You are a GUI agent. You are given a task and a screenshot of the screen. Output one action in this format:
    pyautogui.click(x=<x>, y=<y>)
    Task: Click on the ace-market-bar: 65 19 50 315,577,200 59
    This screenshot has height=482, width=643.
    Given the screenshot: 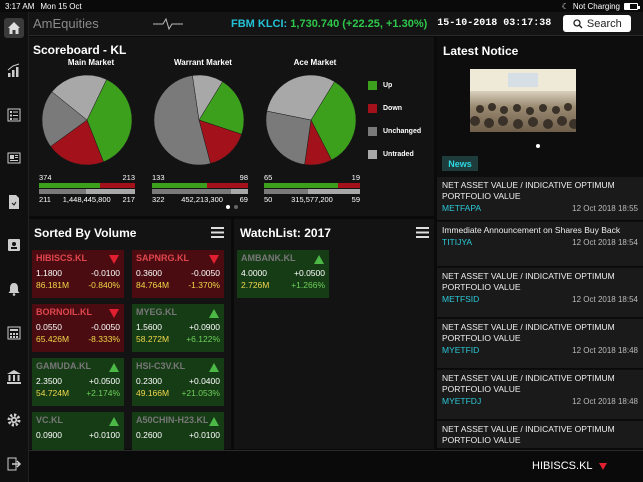 What is the action you would take?
    pyautogui.click(x=312, y=188)
    